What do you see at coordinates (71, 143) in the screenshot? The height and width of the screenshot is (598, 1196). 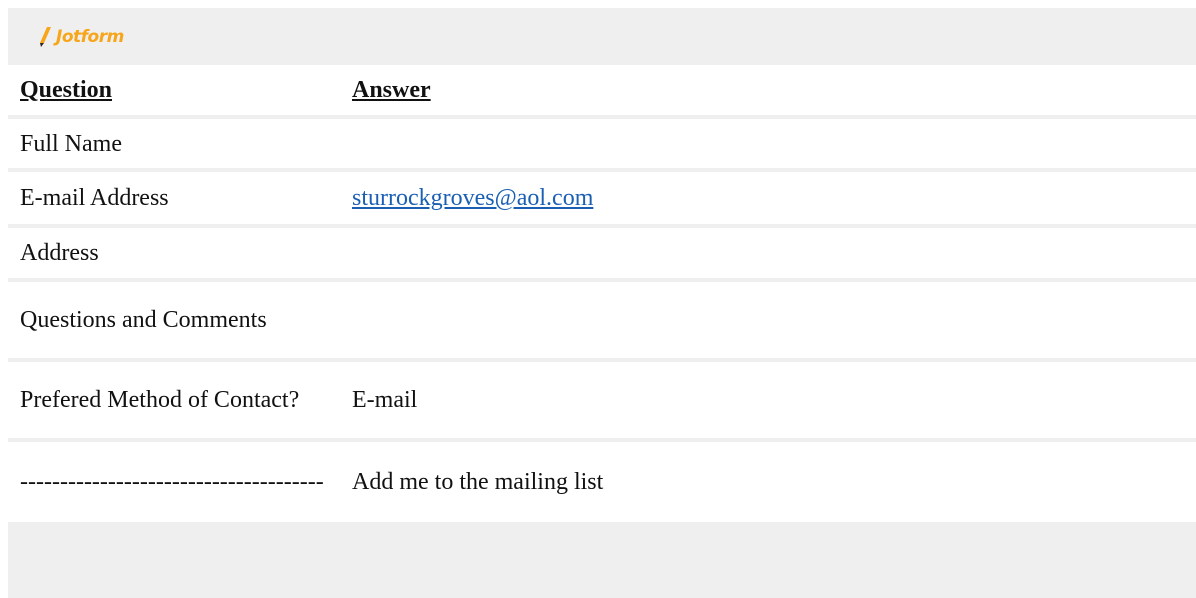 I see `question-cell: Full Name` at bounding box center [71, 143].